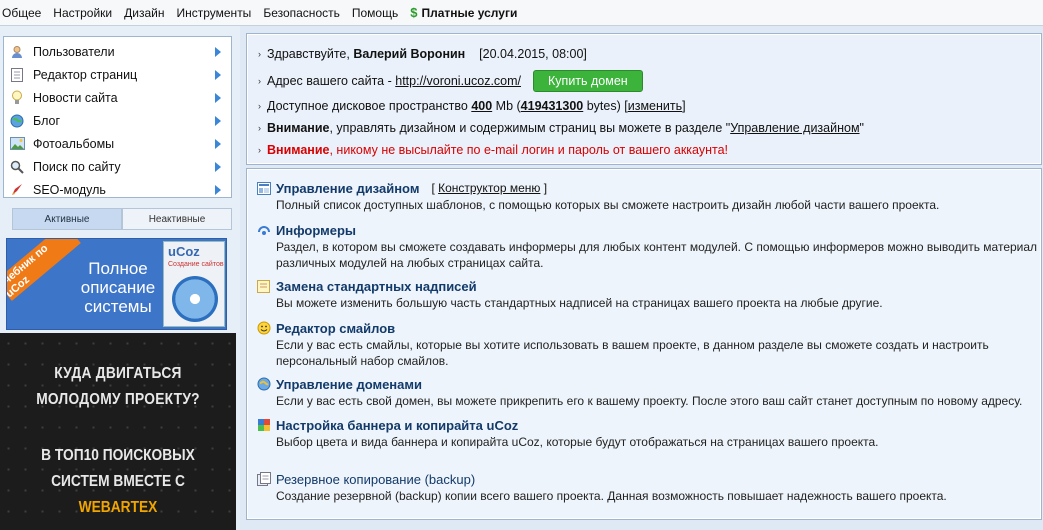  What do you see at coordinates (533, 54) in the screenshot?
I see `login-datetime: [20.04.2015, 08:00]` at bounding box center [533, 54].